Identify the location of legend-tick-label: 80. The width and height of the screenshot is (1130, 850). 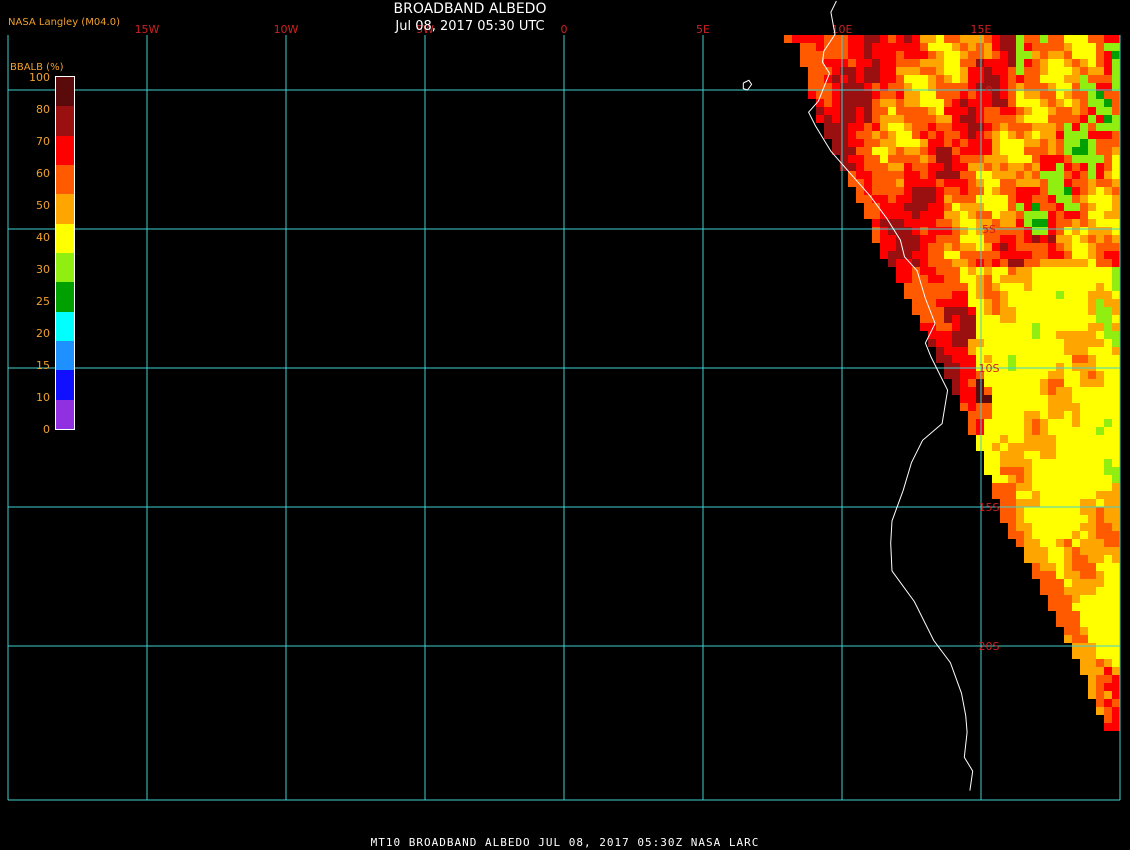
(43, 109).